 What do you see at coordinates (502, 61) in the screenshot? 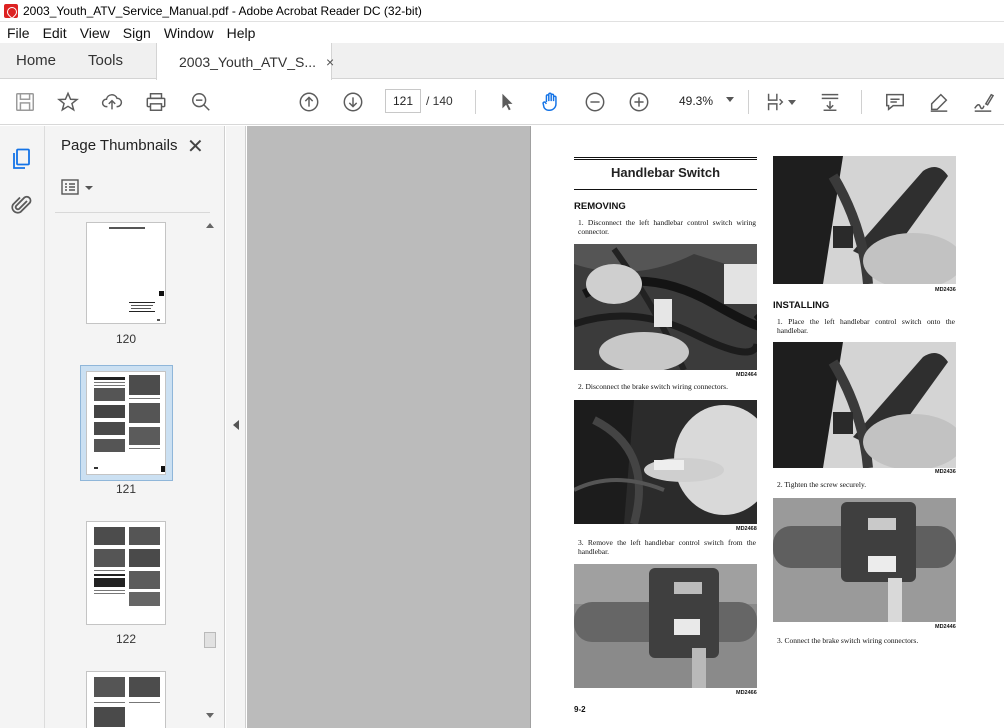
I see `tab-bar: Home Tools 2003_Youth_ATV_S... ×` at bounding box center [502, 61].